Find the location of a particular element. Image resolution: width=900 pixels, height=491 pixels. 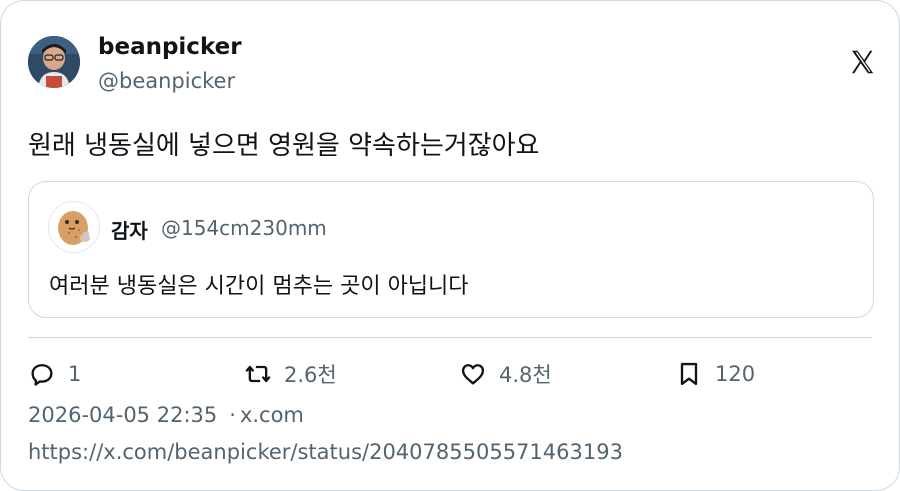

repost-button: 2.6천 is located at coordinates (290, 374).